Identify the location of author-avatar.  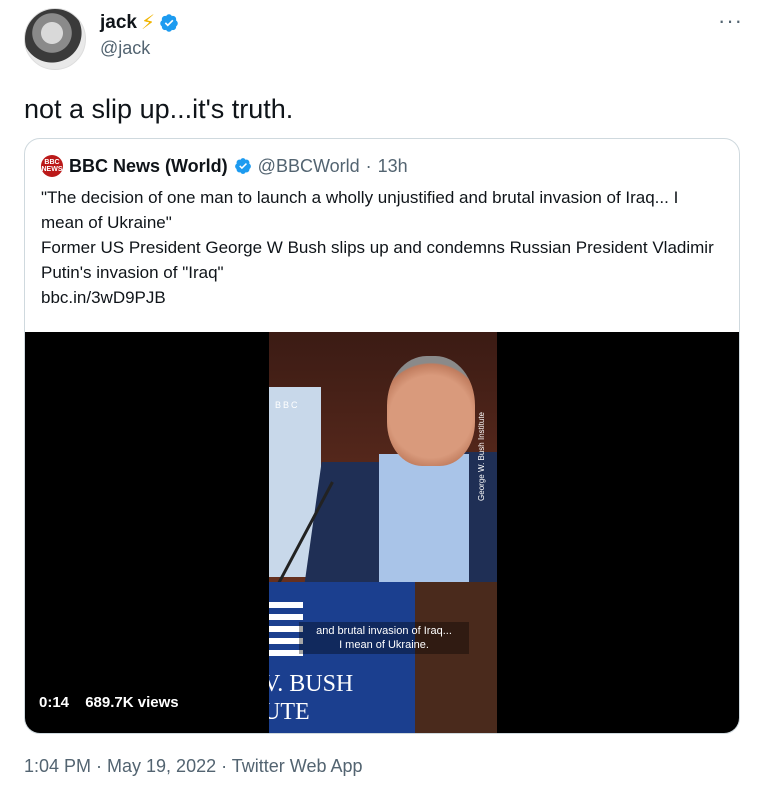
(55, 39).